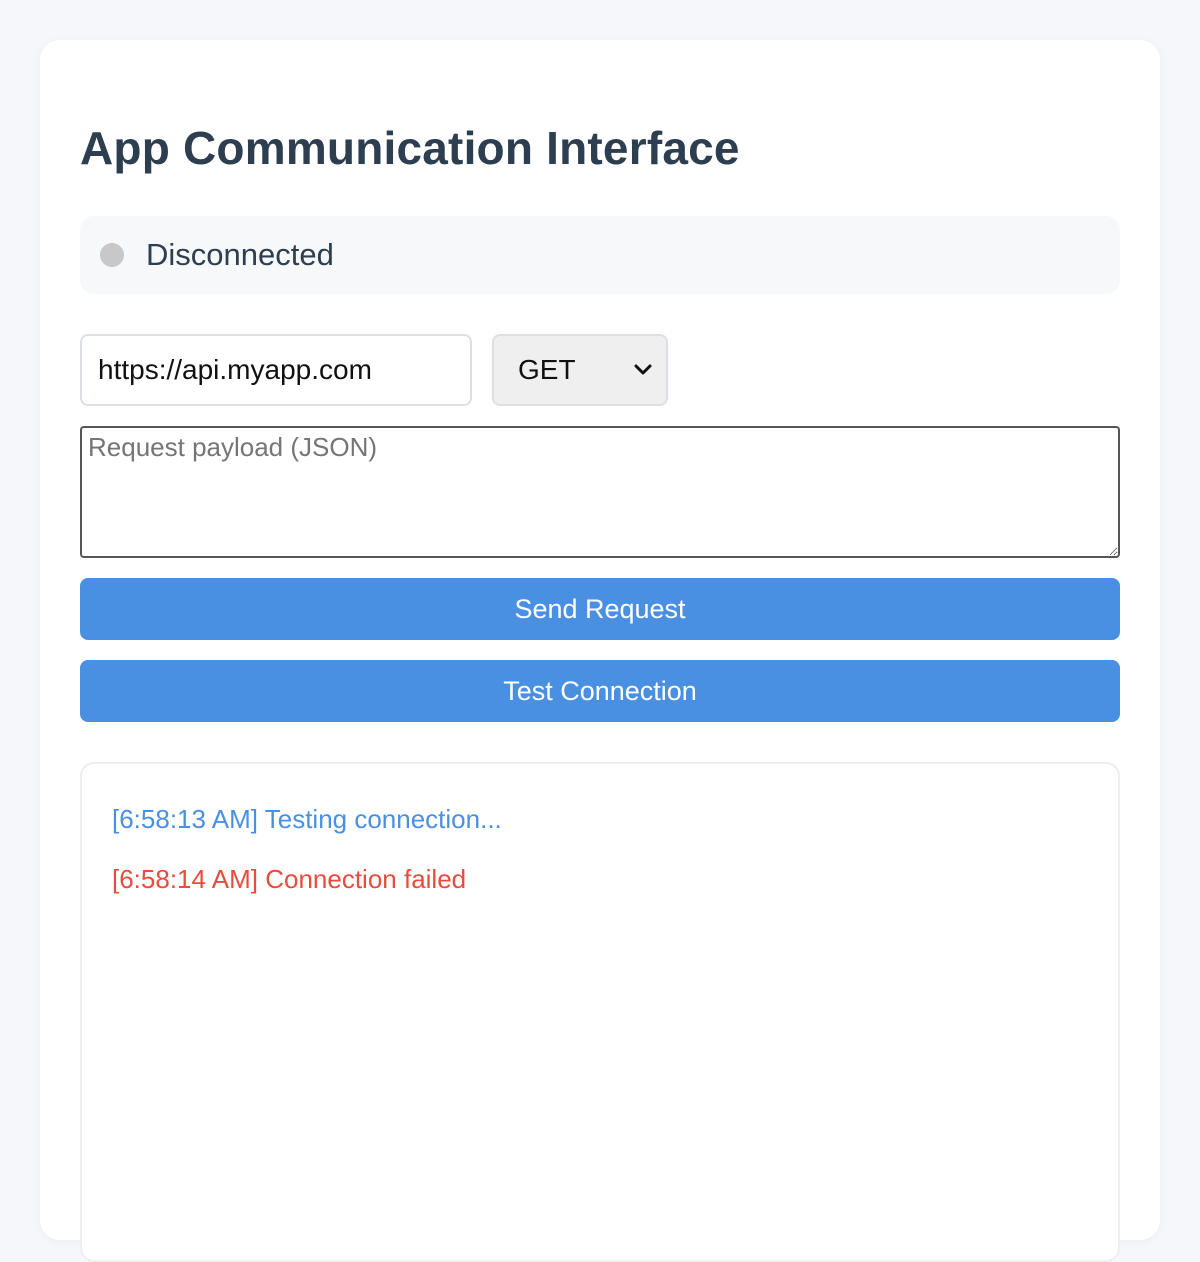 This screenshot has width=1200, height=1262. Describe the element at coordinates (276, 370) in the screenshot. I see `url-input` at that location.